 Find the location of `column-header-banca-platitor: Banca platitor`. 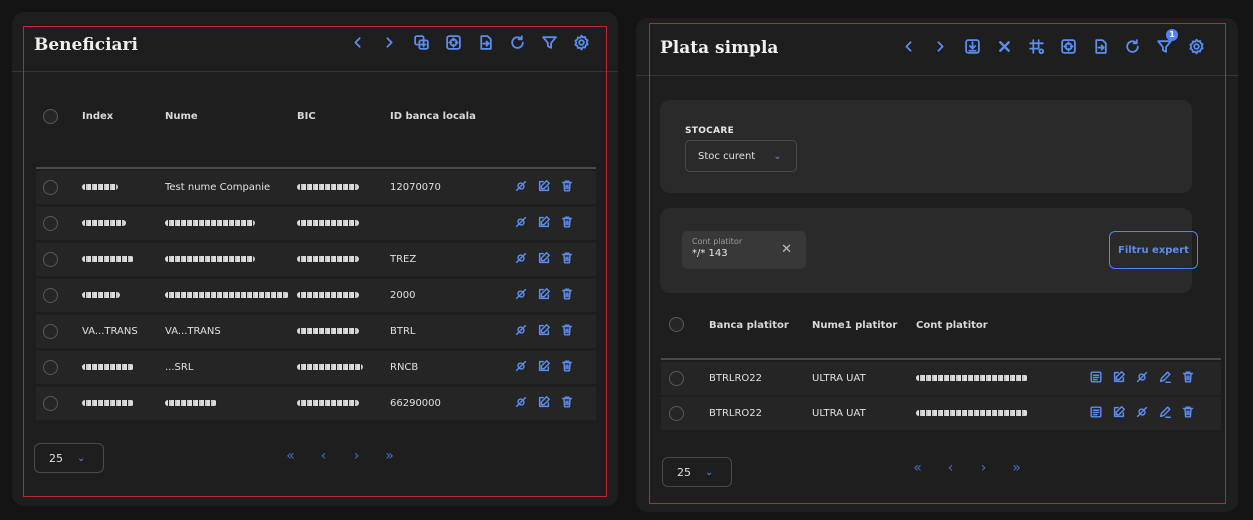

column-header-banca-platitor: Banca platitor is located at coordinates (749, 325).